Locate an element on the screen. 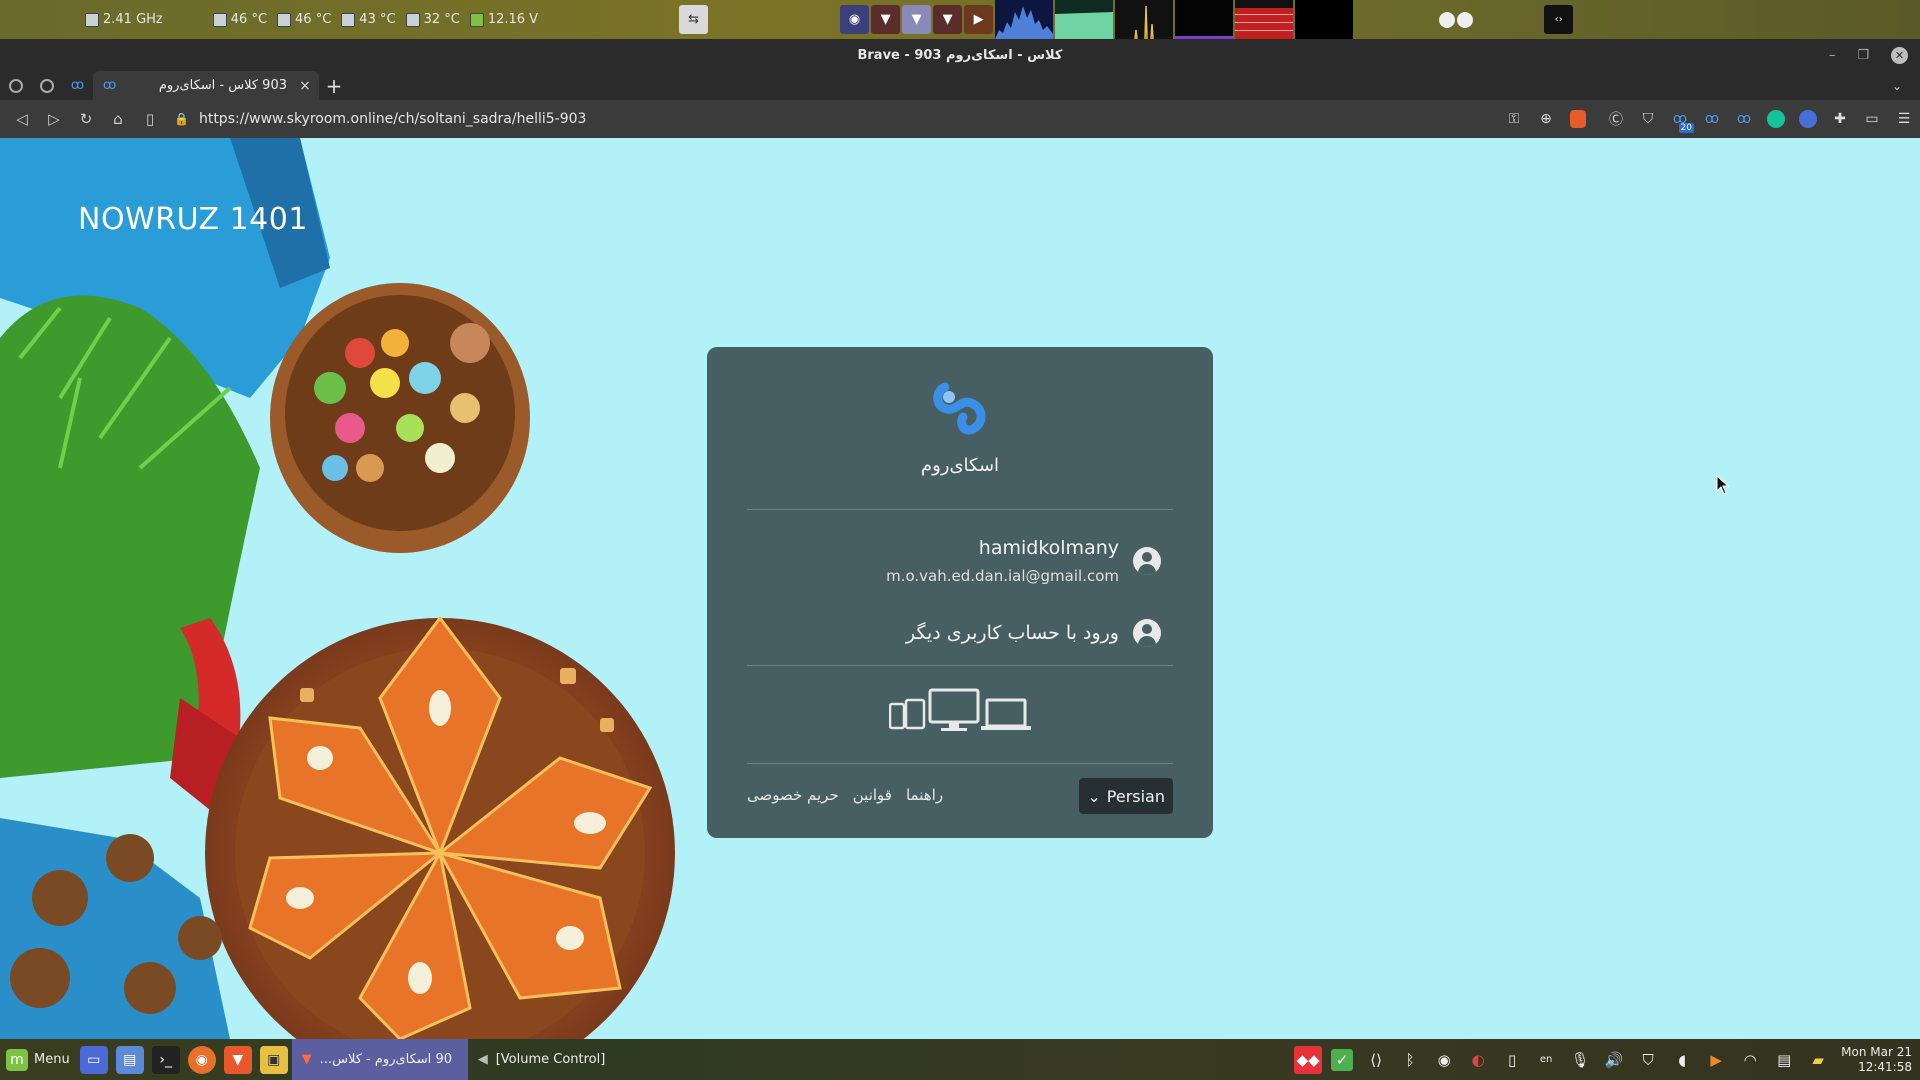 Image resolution: width=1920 pixels, height=1080 pixels. temp-value-1: 46 °C is located at coordinates (249, 19).